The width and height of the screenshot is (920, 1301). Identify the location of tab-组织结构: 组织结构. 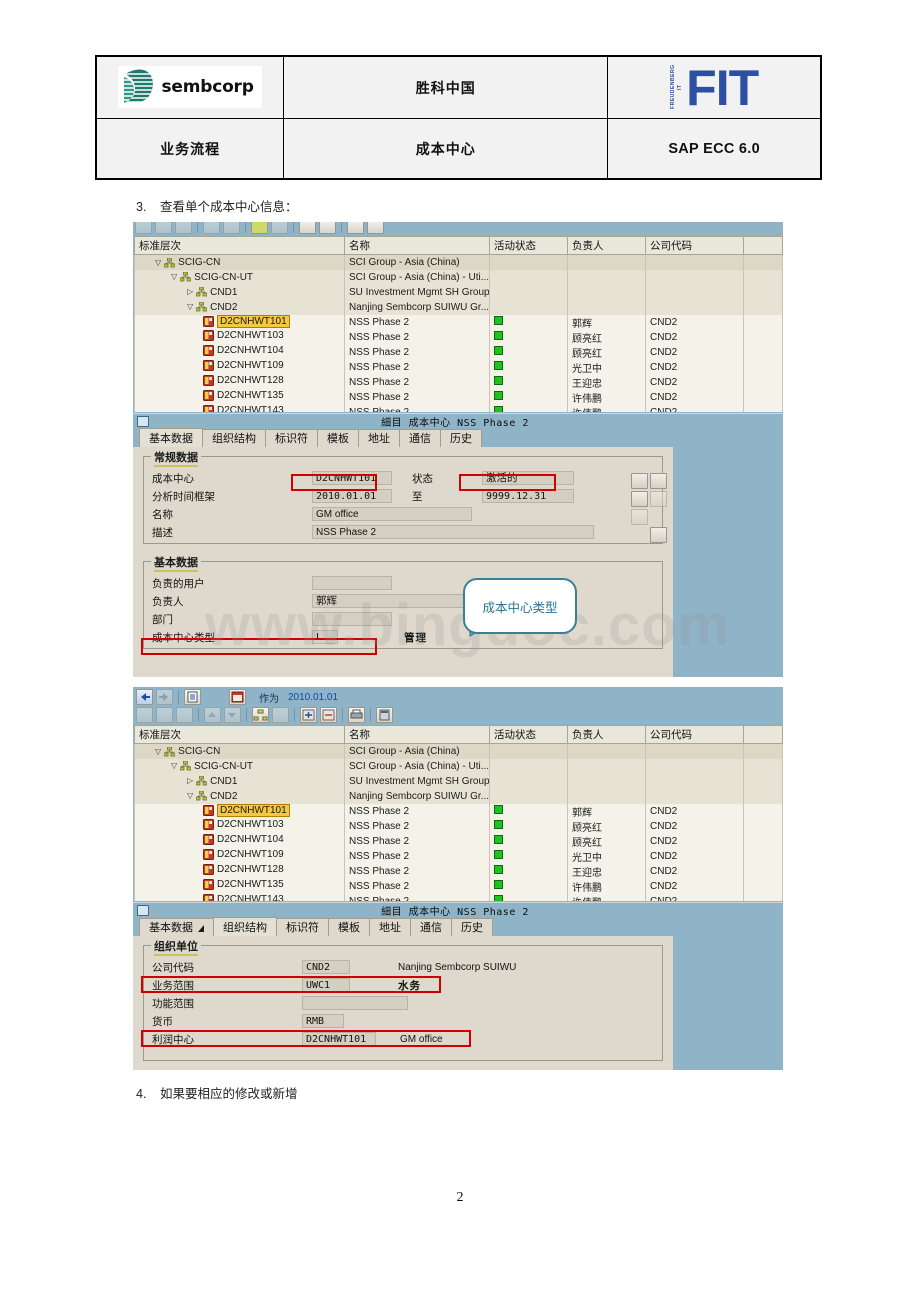
(245, 926).